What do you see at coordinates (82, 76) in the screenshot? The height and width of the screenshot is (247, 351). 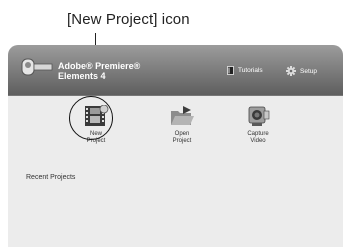 I see `app-title-line2: Elements 4` at bounding box center [82, 76].